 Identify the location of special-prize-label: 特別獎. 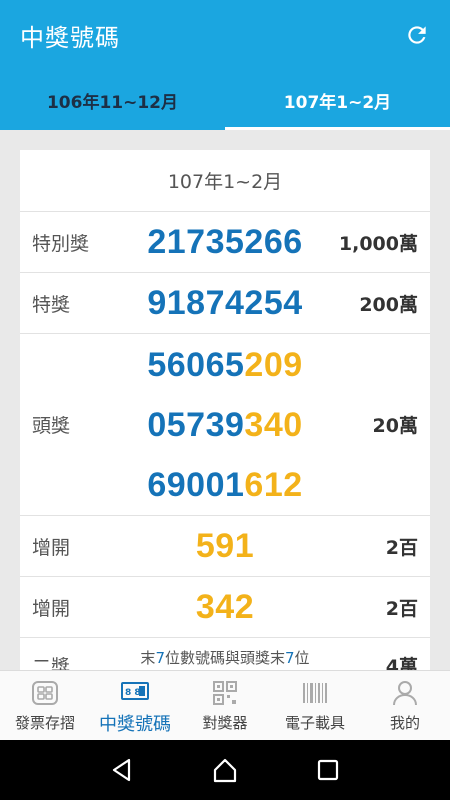
(61, 243).